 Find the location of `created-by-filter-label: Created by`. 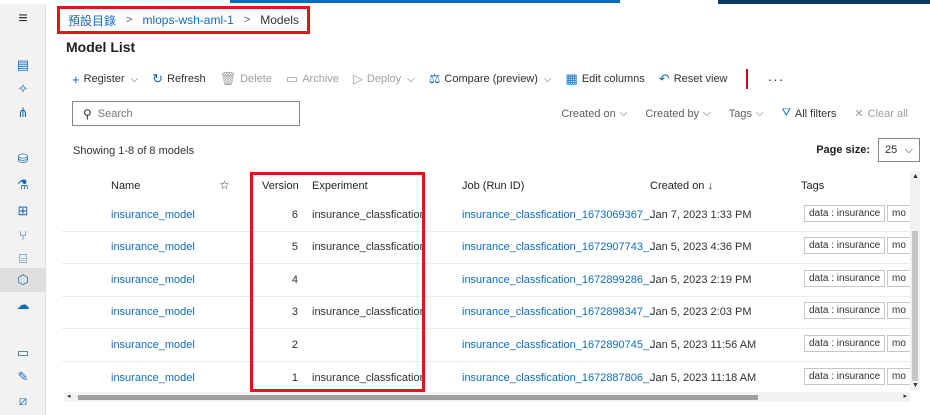

created-by-filter-label: Created by is located at coordinates (672, 113).